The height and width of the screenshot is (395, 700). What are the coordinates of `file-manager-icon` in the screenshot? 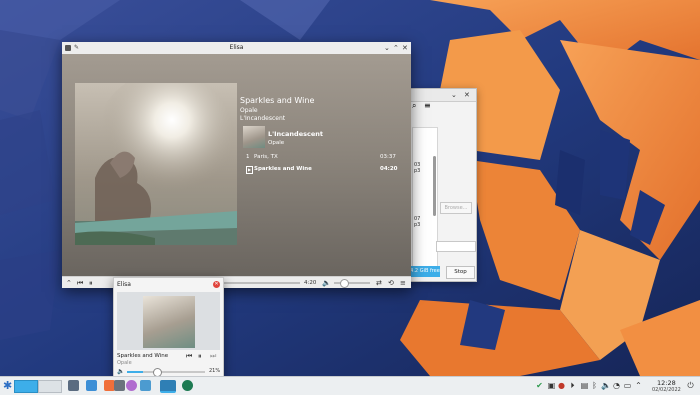 It's located at (91, 385).